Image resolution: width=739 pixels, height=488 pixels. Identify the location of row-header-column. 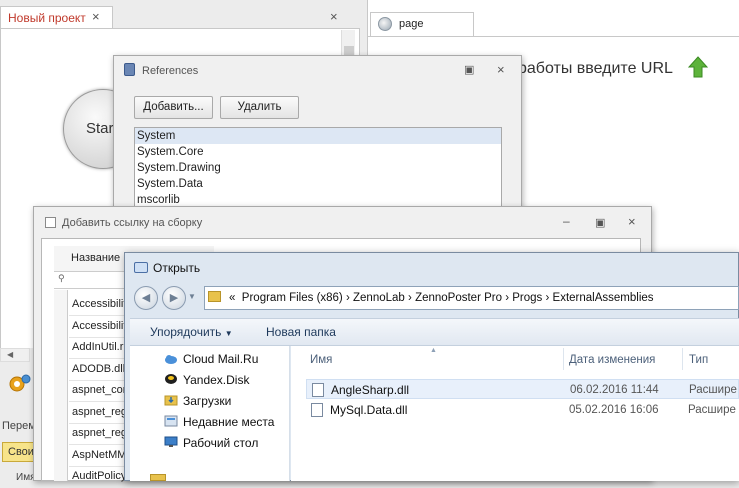
(61, 385).